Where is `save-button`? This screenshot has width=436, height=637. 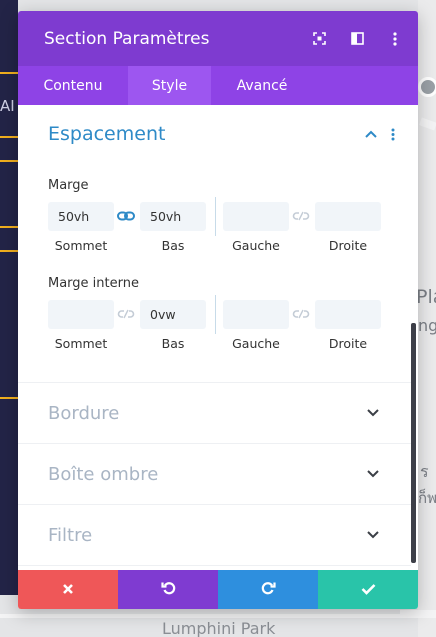
save-button is located at coordinates (368, 589).